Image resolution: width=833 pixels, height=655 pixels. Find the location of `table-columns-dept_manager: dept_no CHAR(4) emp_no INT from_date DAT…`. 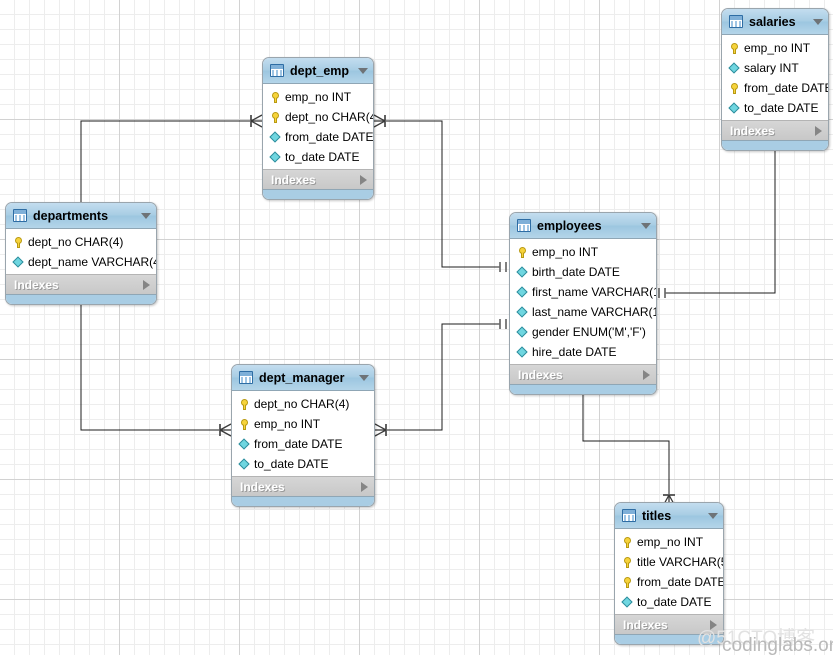

table-columns-dept_manager: dept_no CHAR(4) emp_no INT from_date DAT… is located at coordinates (303, 433).